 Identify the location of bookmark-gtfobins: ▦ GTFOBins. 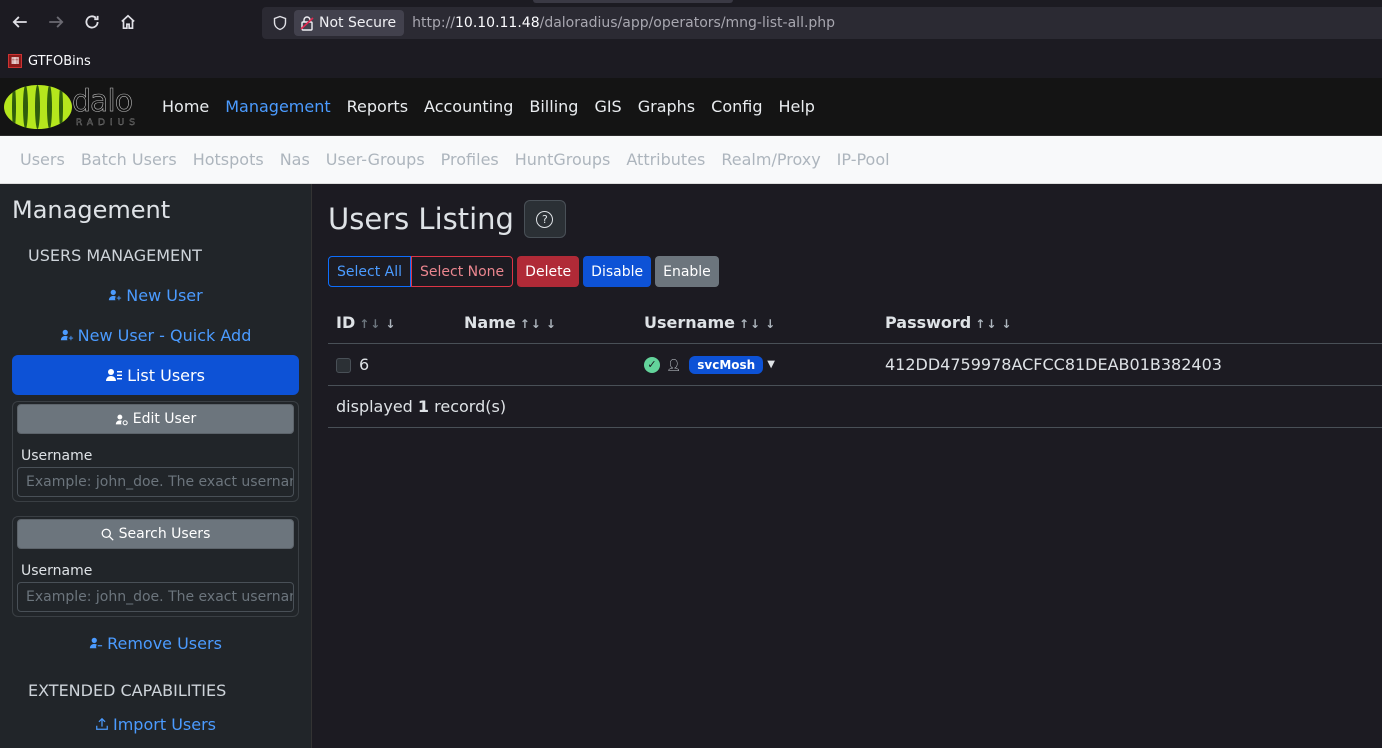
(49, 61).